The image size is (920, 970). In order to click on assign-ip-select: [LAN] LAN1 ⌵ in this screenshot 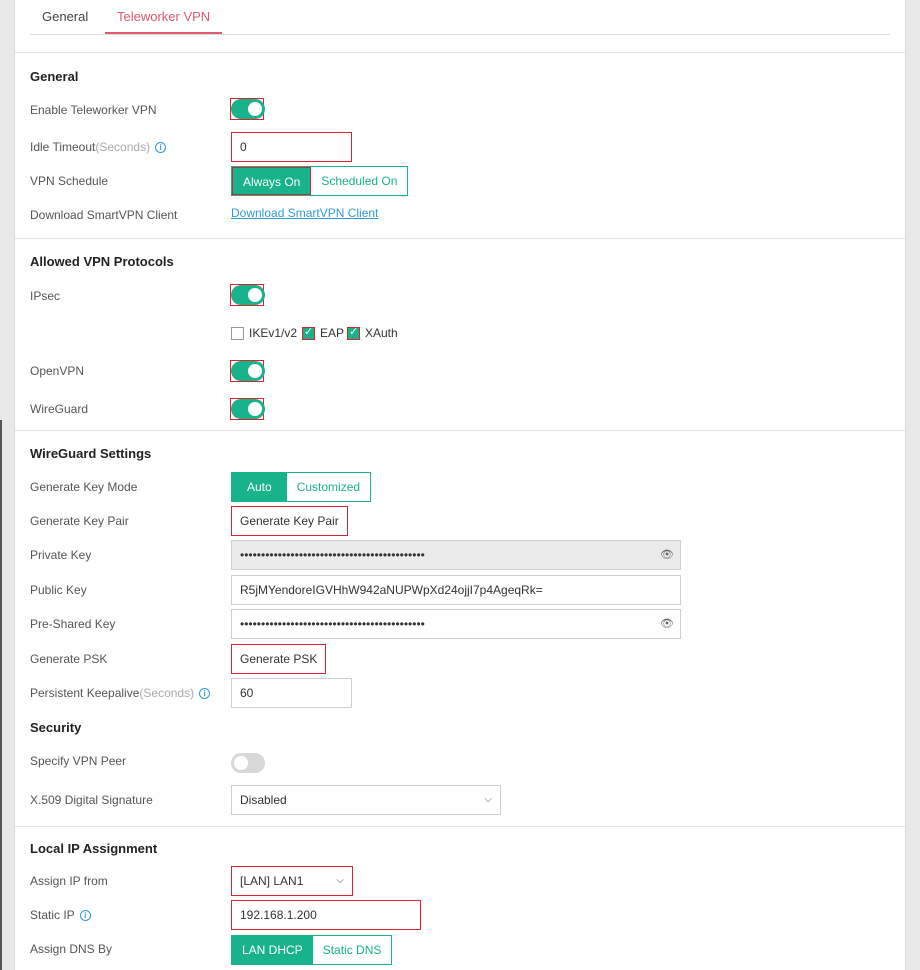, I will do `click(292, 881)`.